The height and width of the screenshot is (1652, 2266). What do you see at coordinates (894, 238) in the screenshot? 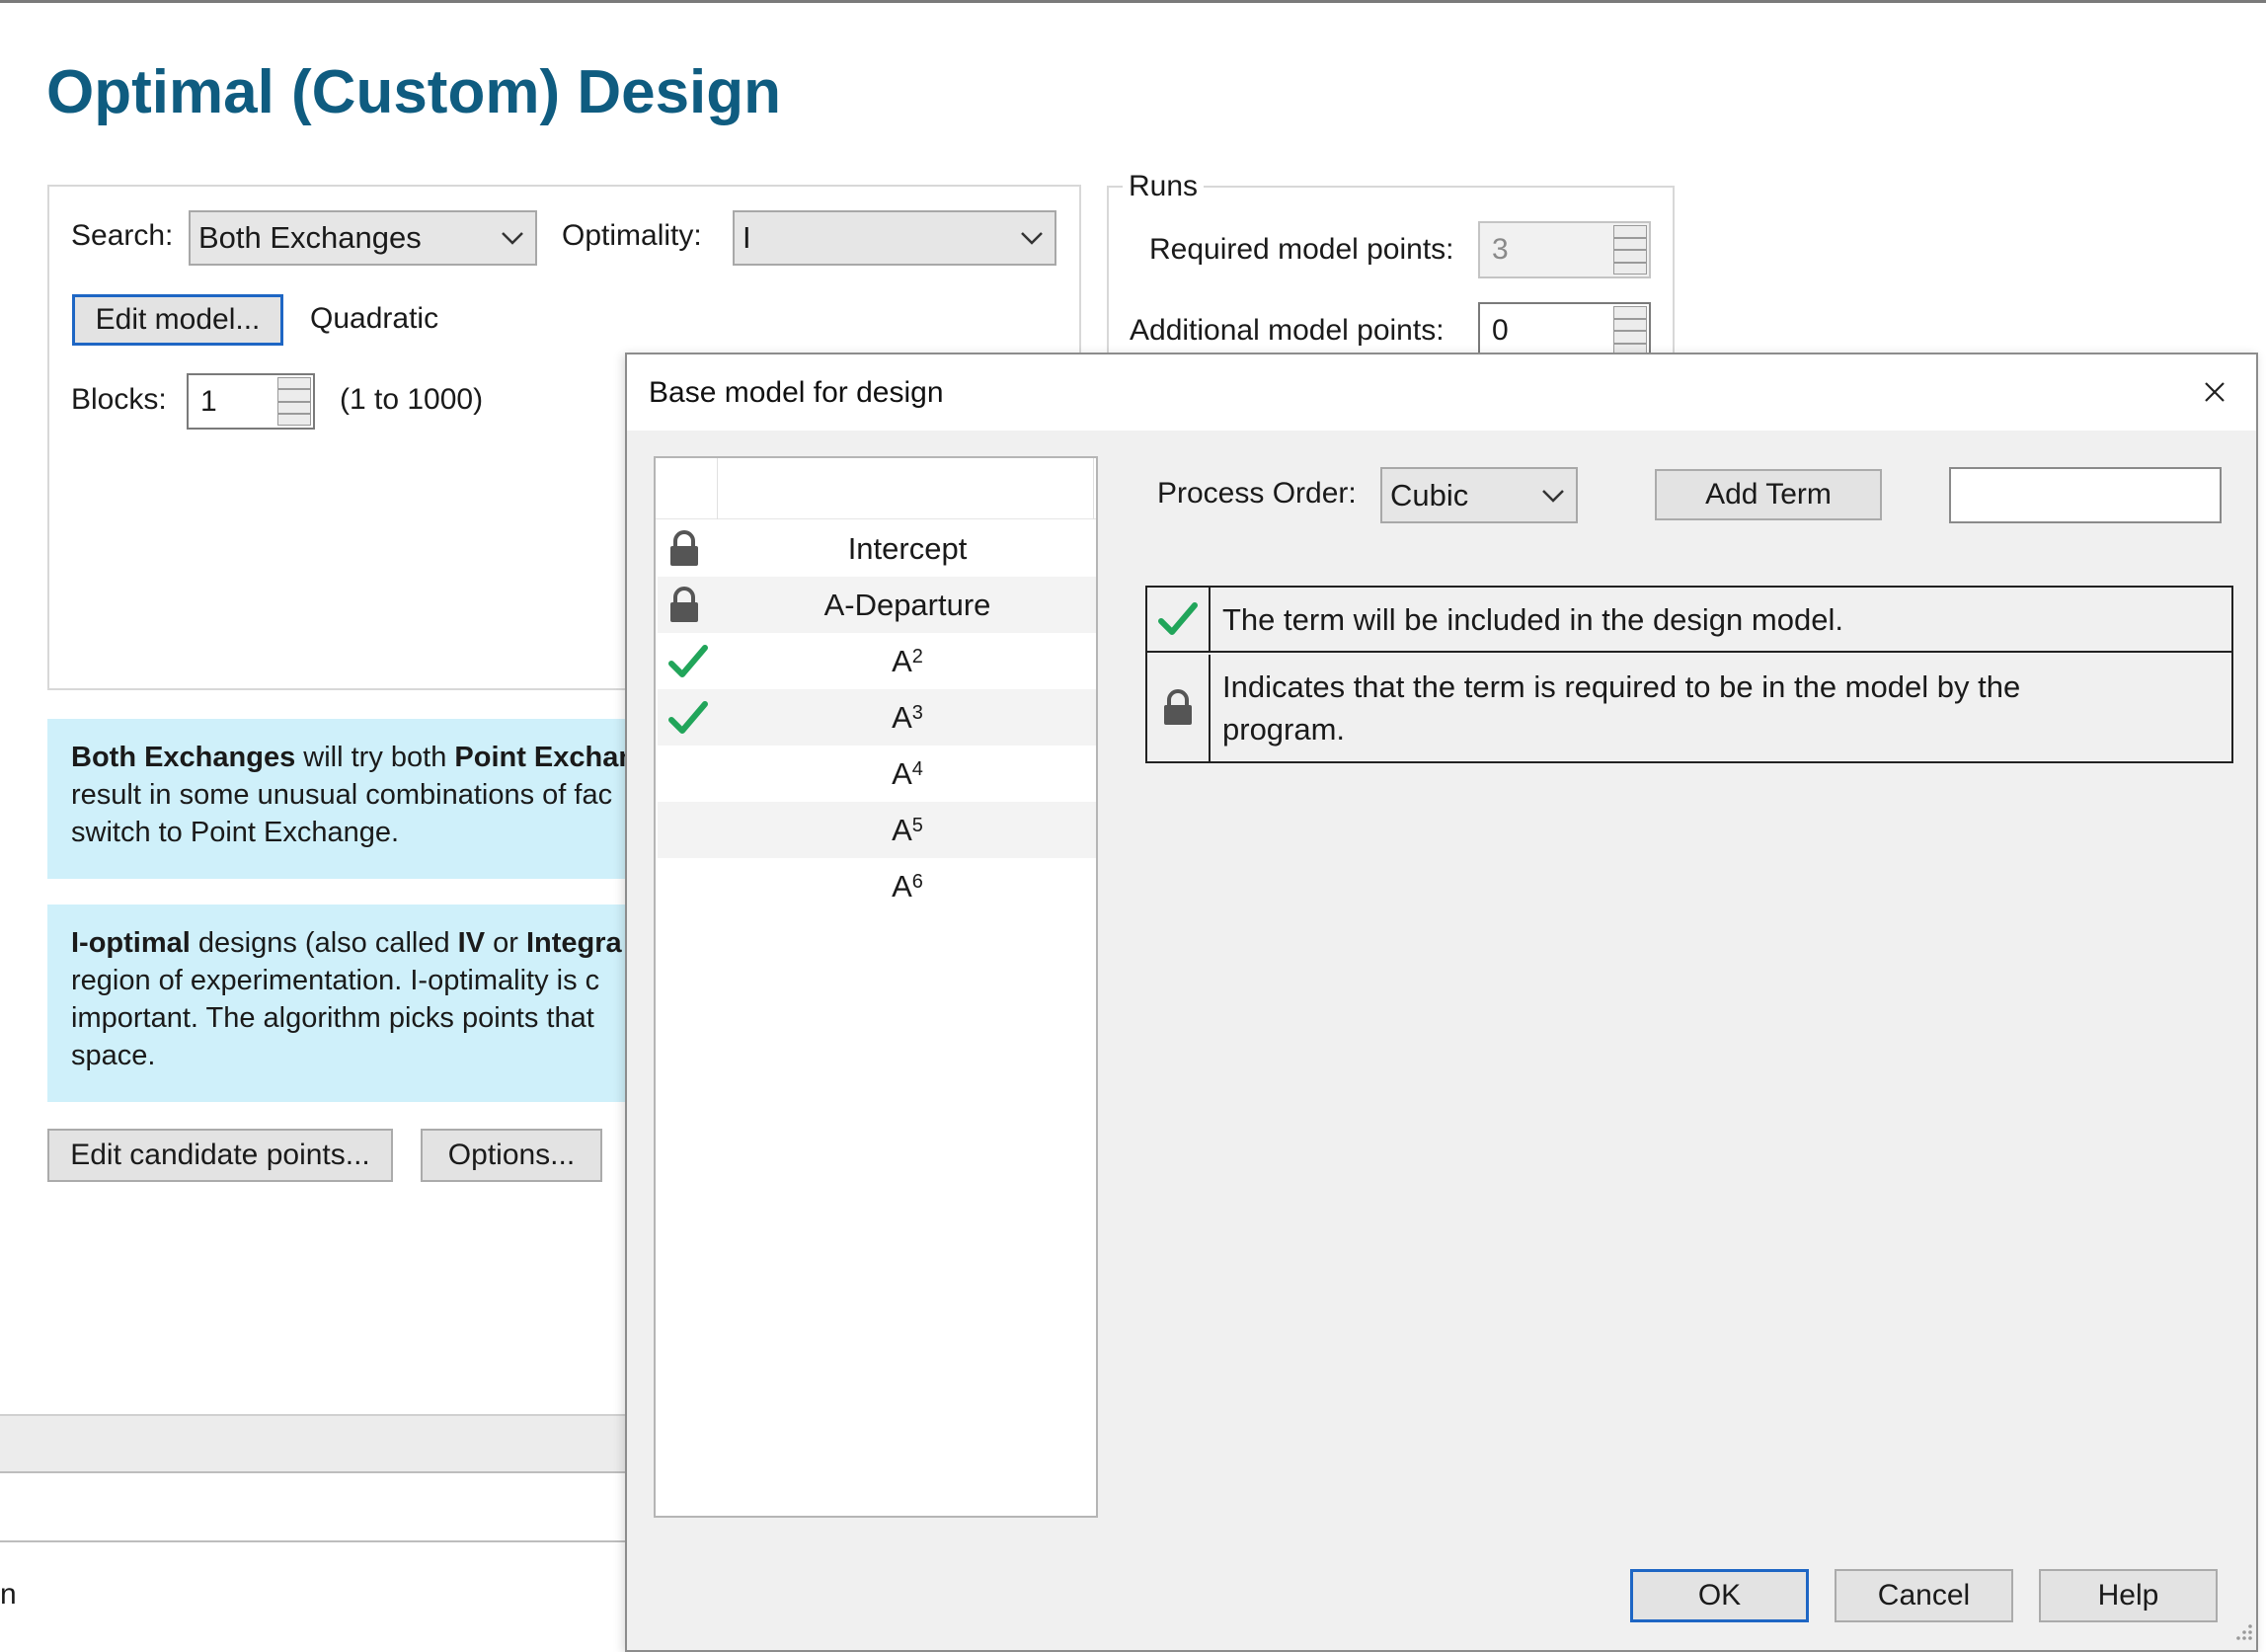
I see `optimality-select: I` at bounding box center [894, 238].